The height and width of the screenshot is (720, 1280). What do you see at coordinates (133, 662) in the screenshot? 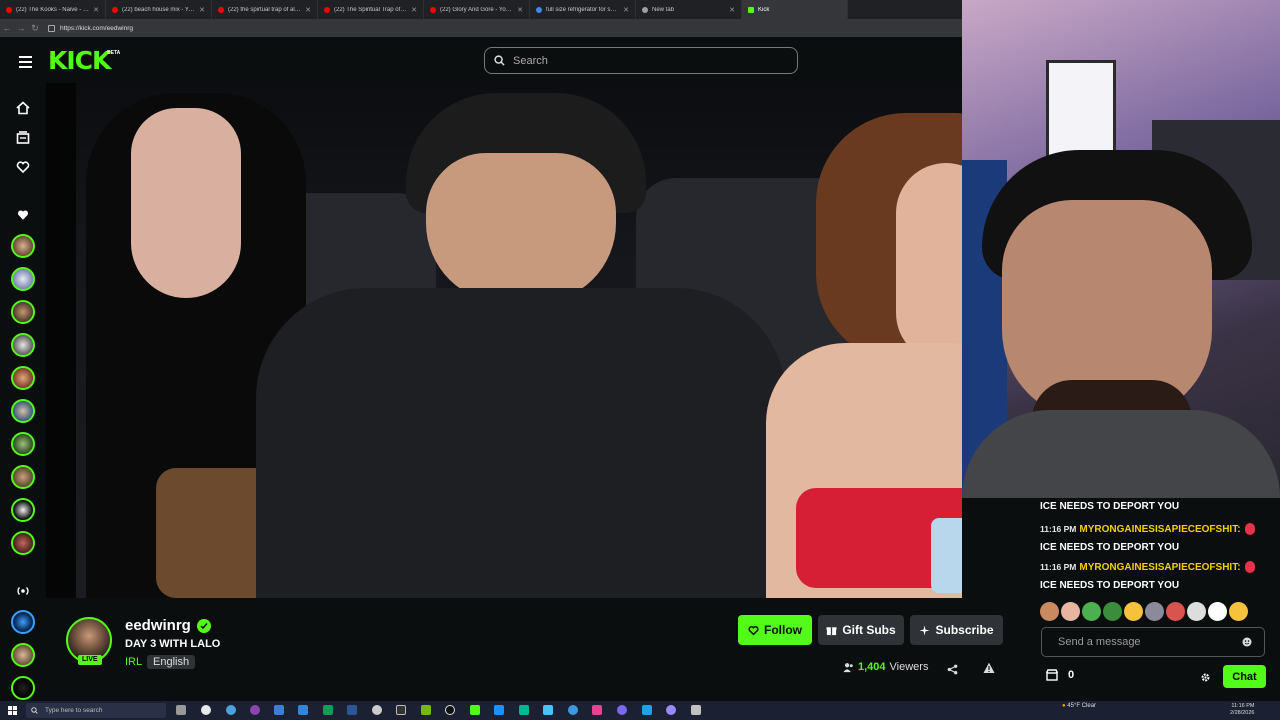
I see `stream-category: IRL` at bounding box center [133, 662].